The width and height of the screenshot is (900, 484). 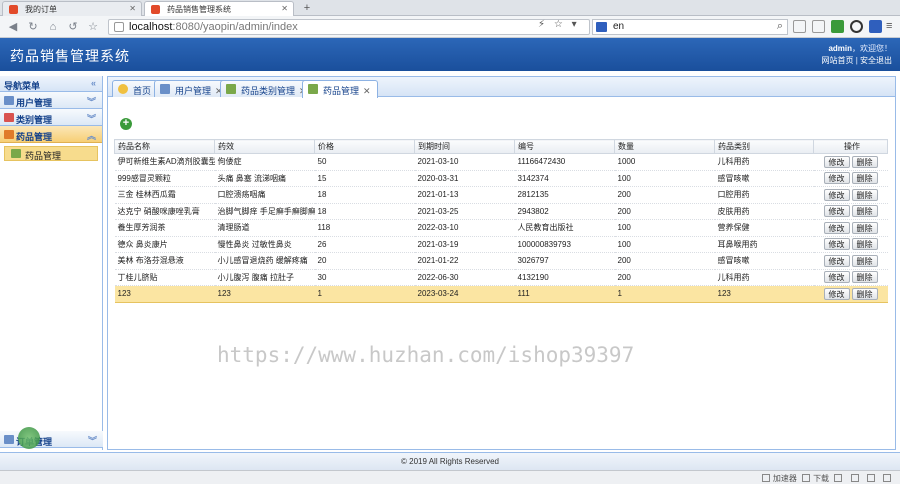 I want to click on zoom-in-icon, so click(x=838, y=478).